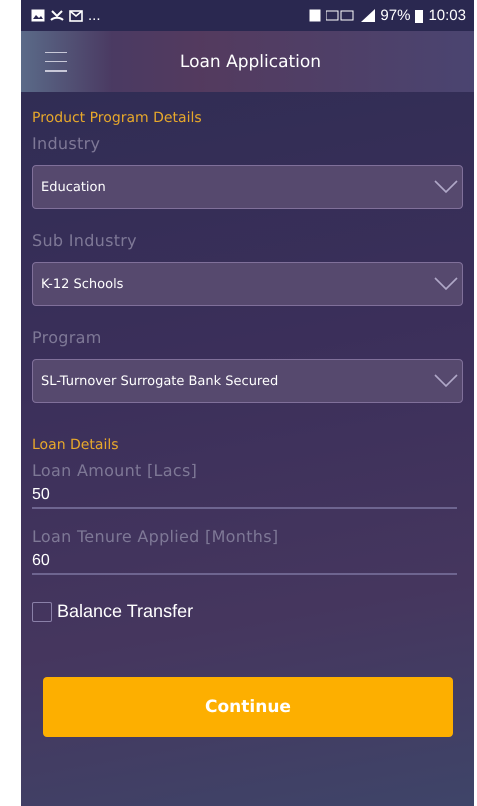 This screenshot has width=477, height=806. What do you see at coordinates (315, 15) in the screenshot?
I see `sim-icon` at bounding box center [315, 15].